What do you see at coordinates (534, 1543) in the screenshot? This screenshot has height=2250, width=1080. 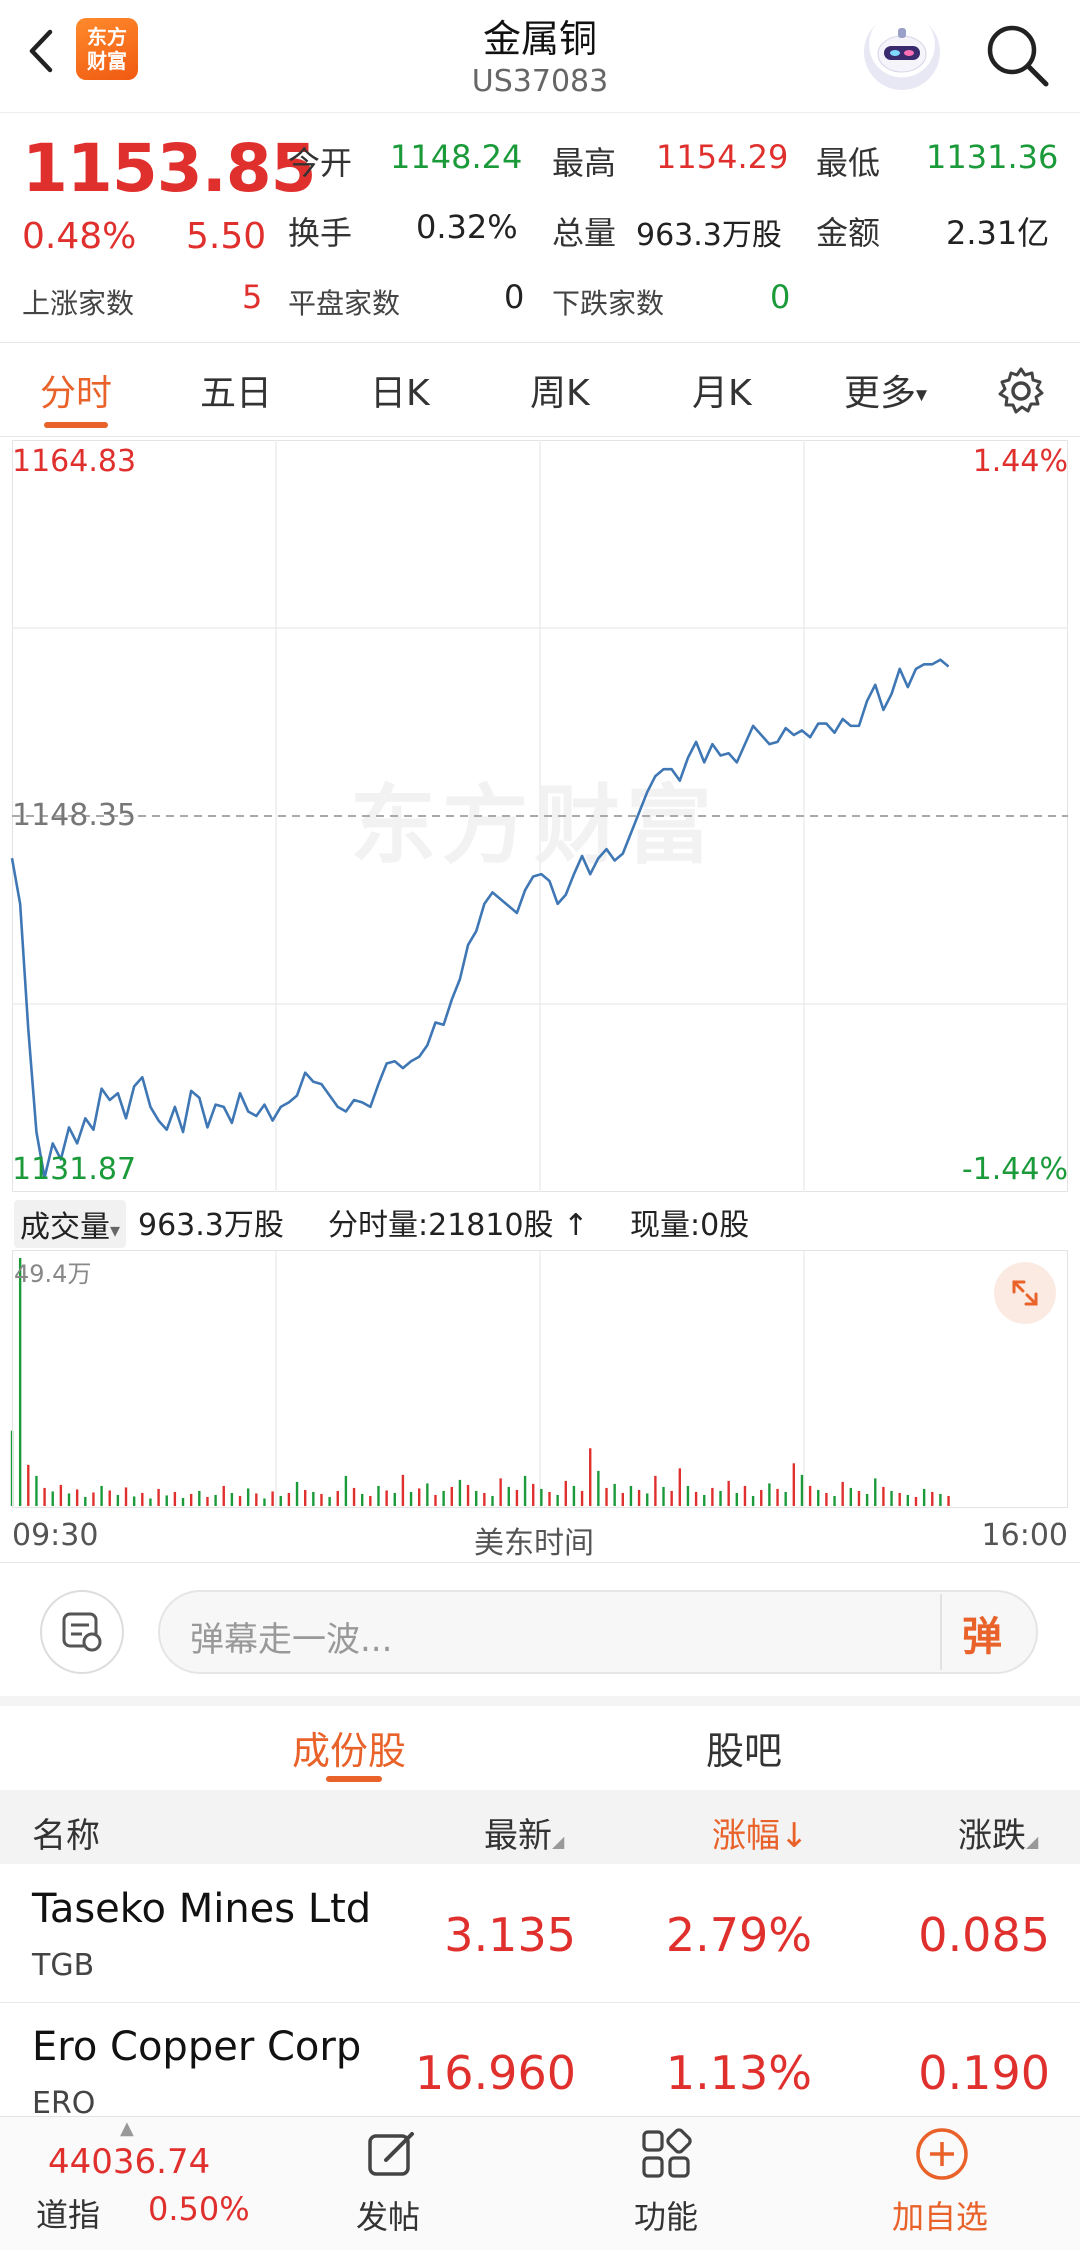 I see `time-zone-label: 美东时间` at bounding box center [534, 1543].